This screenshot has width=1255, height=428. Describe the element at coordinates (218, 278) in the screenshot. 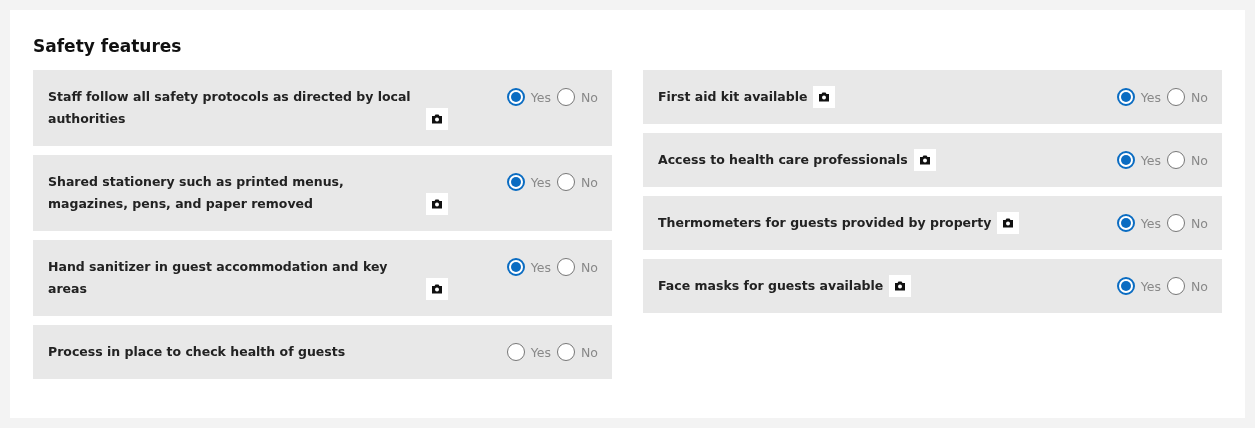

I see `question-label: Hand sanitizer in guest accommodation and key areas` at that location.